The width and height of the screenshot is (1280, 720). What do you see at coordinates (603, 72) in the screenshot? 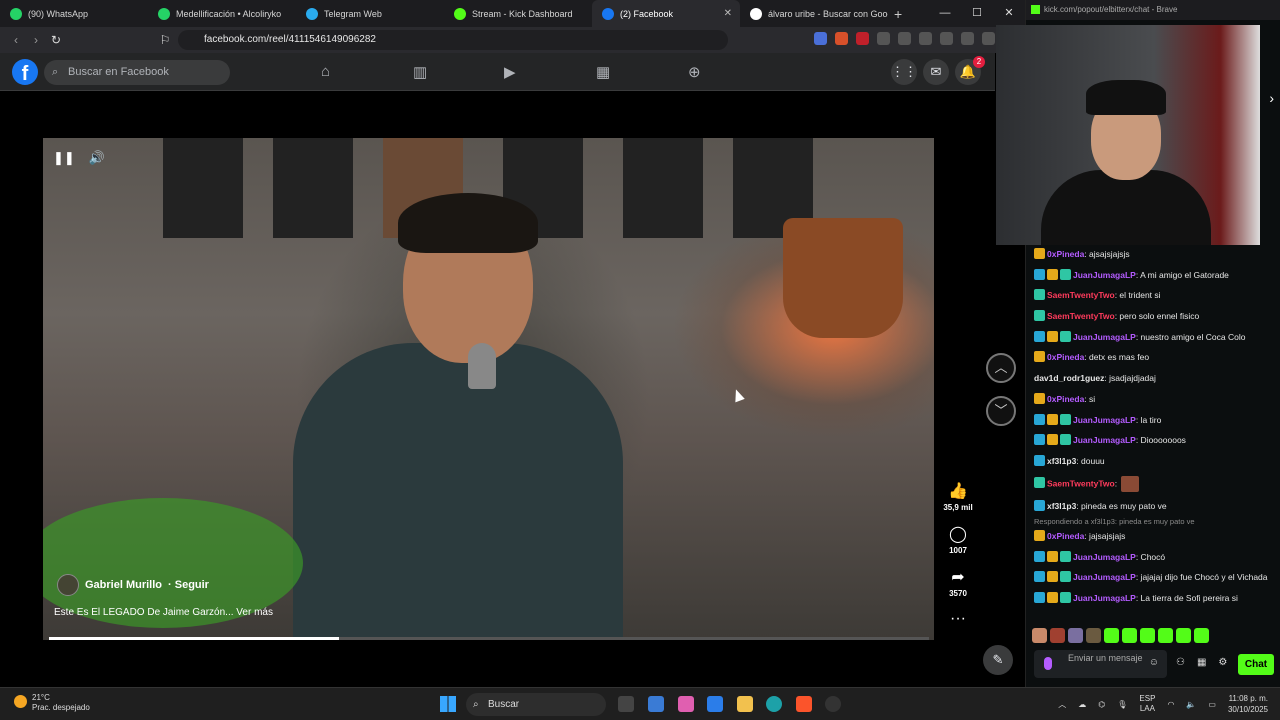
I see `marketplace-icon: ▦` at bounding box center [603, 72].